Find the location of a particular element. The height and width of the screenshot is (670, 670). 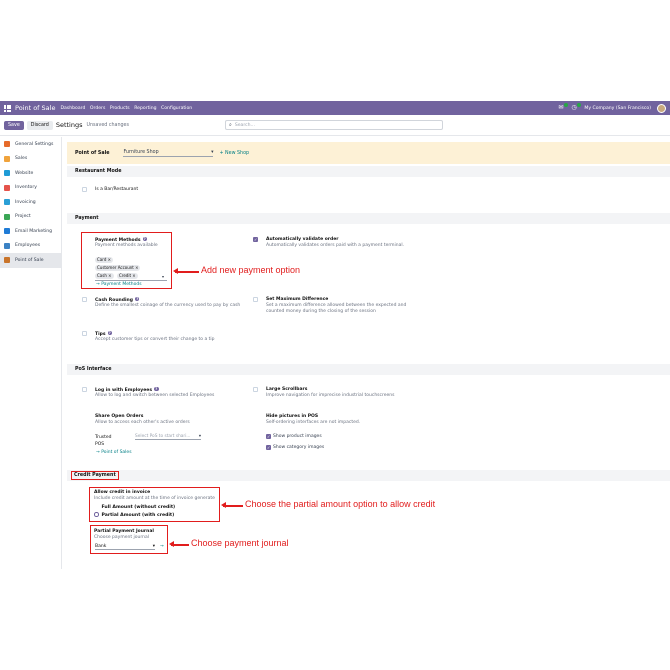

sidebar-item-label: Project is located at coordinates (23, 217).